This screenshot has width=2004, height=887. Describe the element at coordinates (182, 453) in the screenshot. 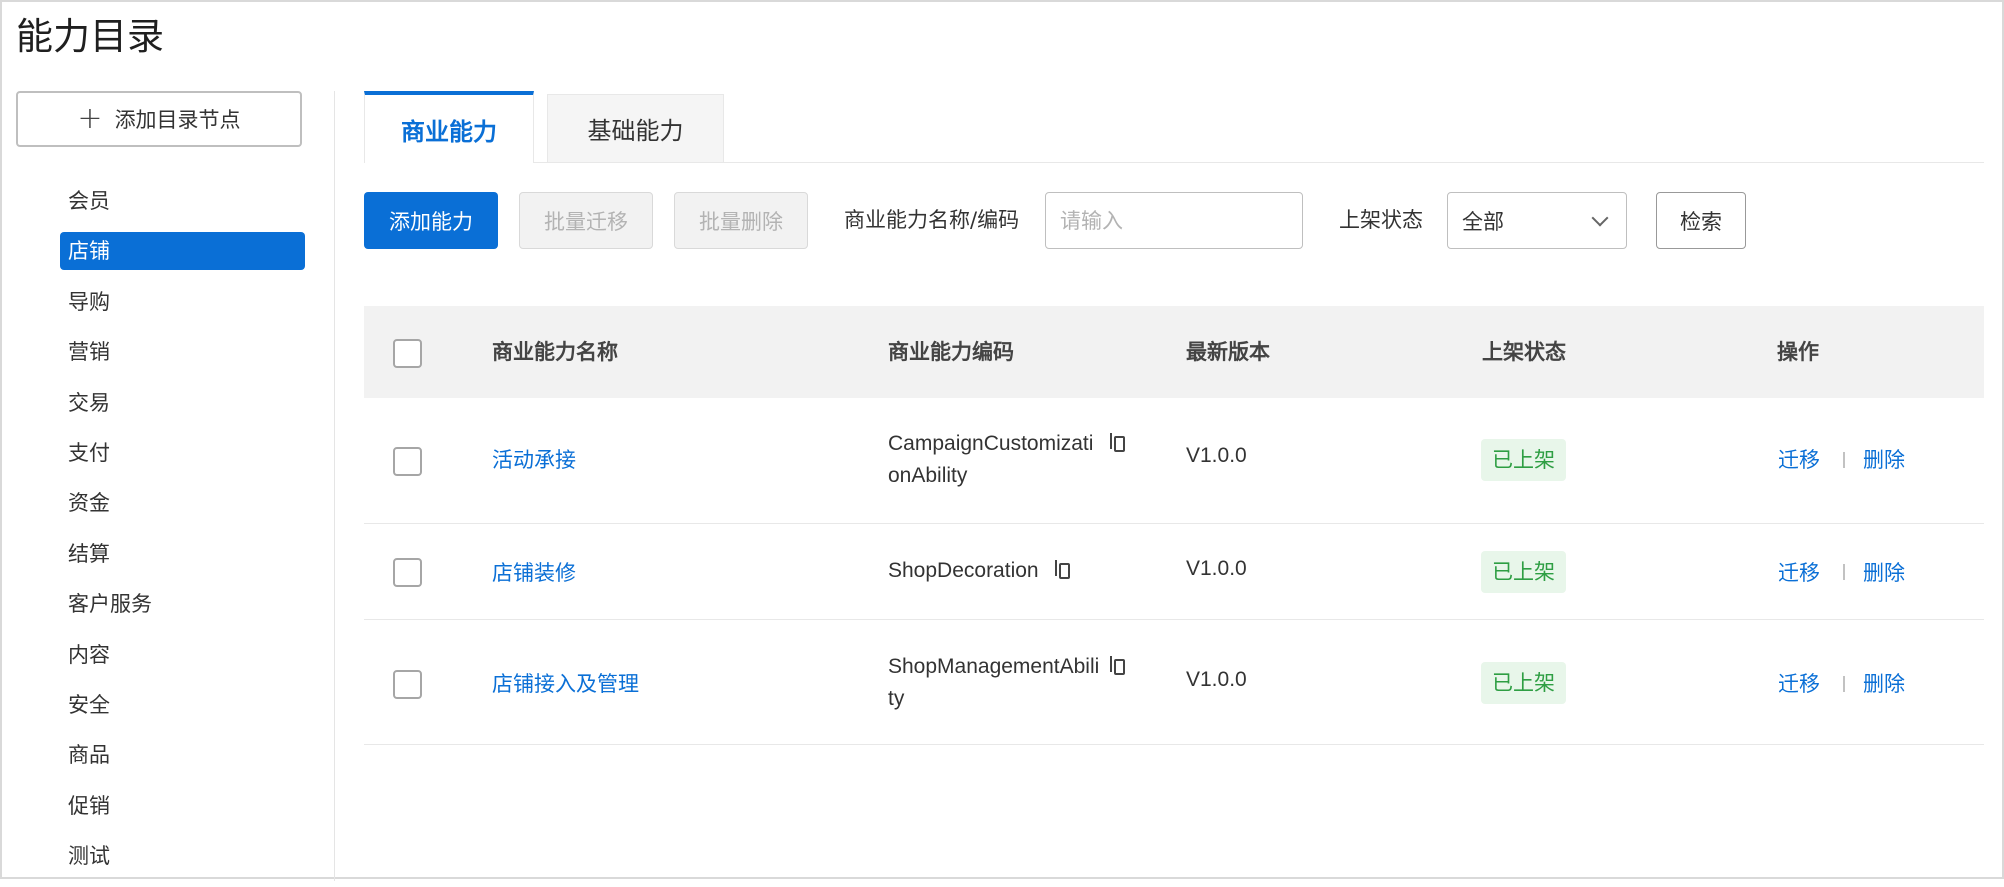

I see `tree-item-payment: 支付` at that location.